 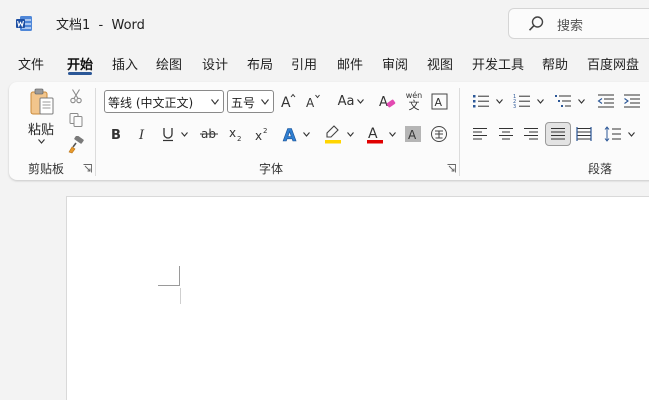 I want to click on search-placeholder: 搜索, so click(x=570, y=26).